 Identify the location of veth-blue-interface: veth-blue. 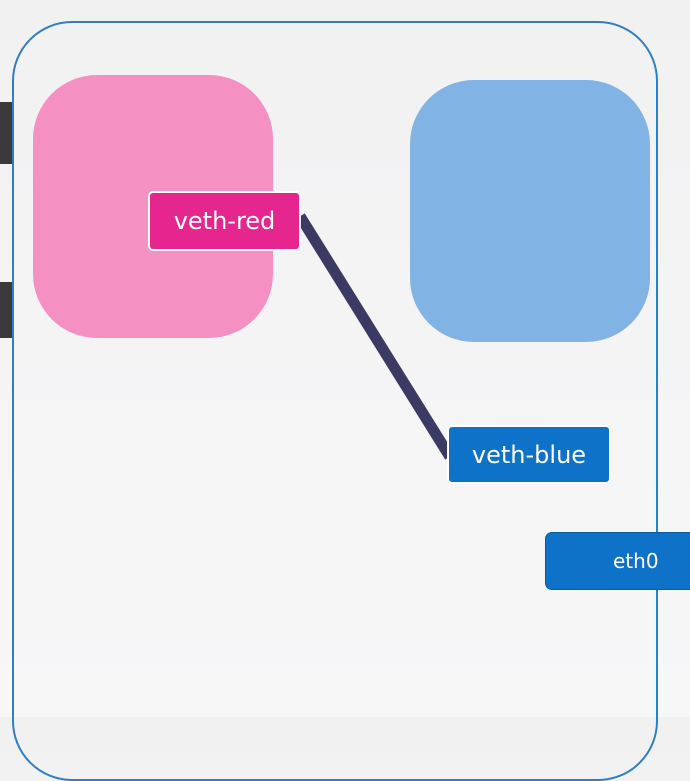
(529, 454).